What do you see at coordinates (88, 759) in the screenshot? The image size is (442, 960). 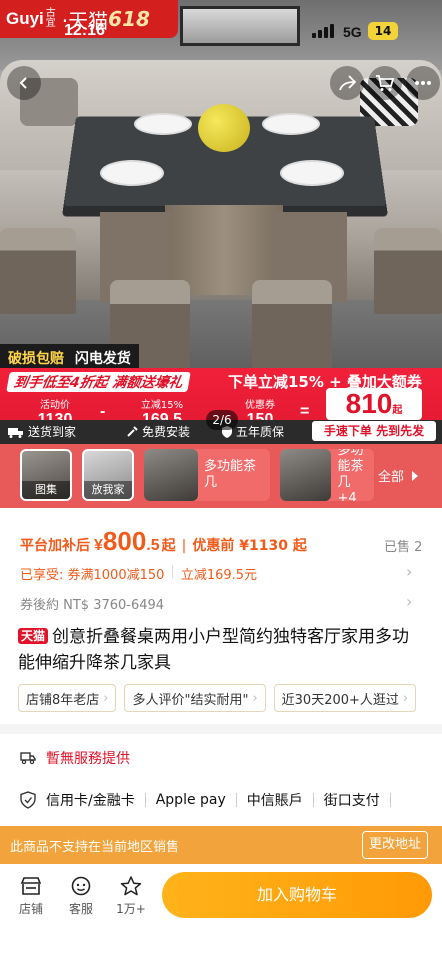 I see `service-status: 暫無服務提供` at bounding box center [88, 759].